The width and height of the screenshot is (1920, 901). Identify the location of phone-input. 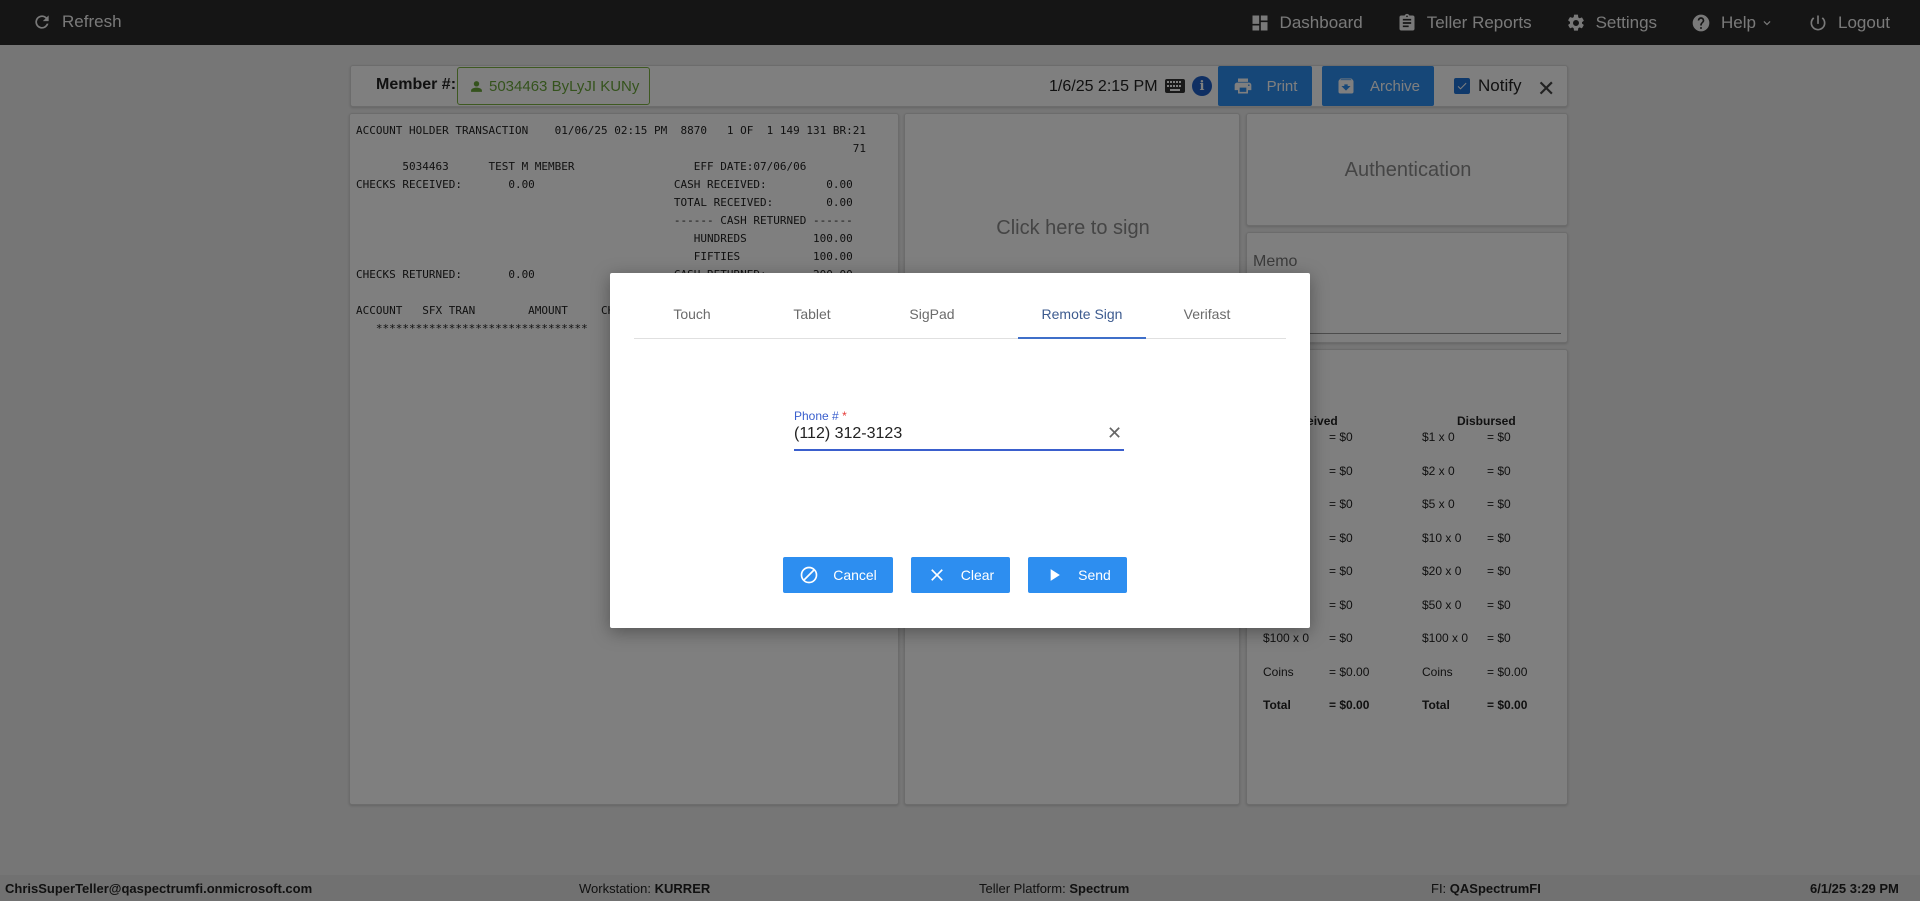
(959, 434).